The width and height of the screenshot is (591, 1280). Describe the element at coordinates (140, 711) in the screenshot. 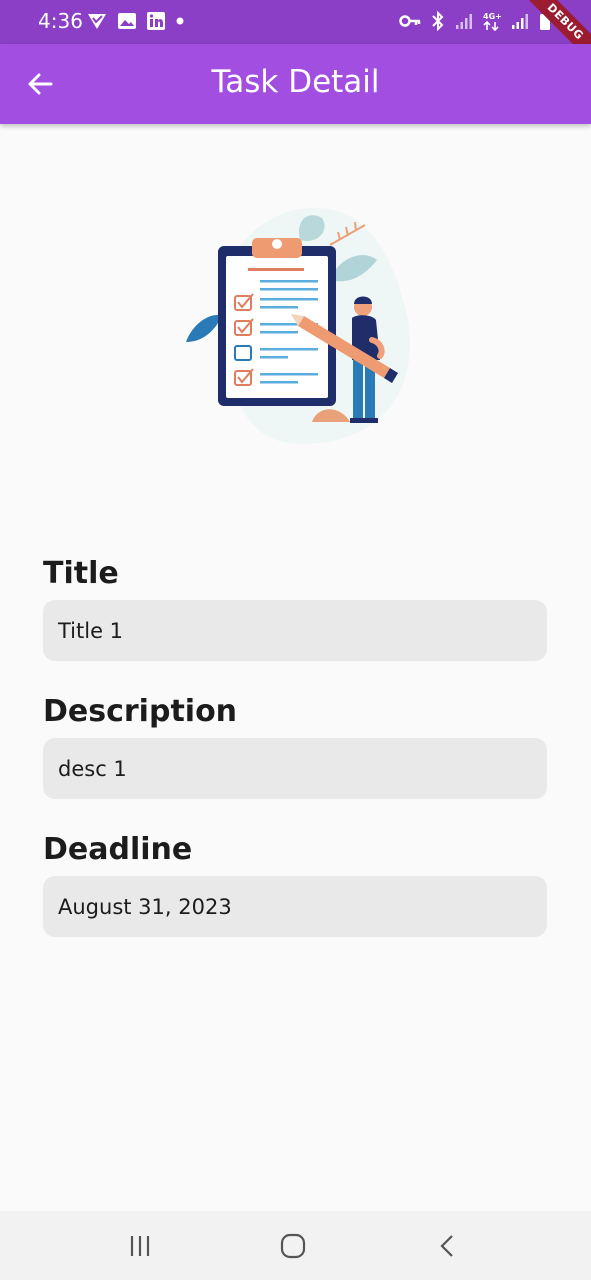

I see `description-label: Description` at that location.